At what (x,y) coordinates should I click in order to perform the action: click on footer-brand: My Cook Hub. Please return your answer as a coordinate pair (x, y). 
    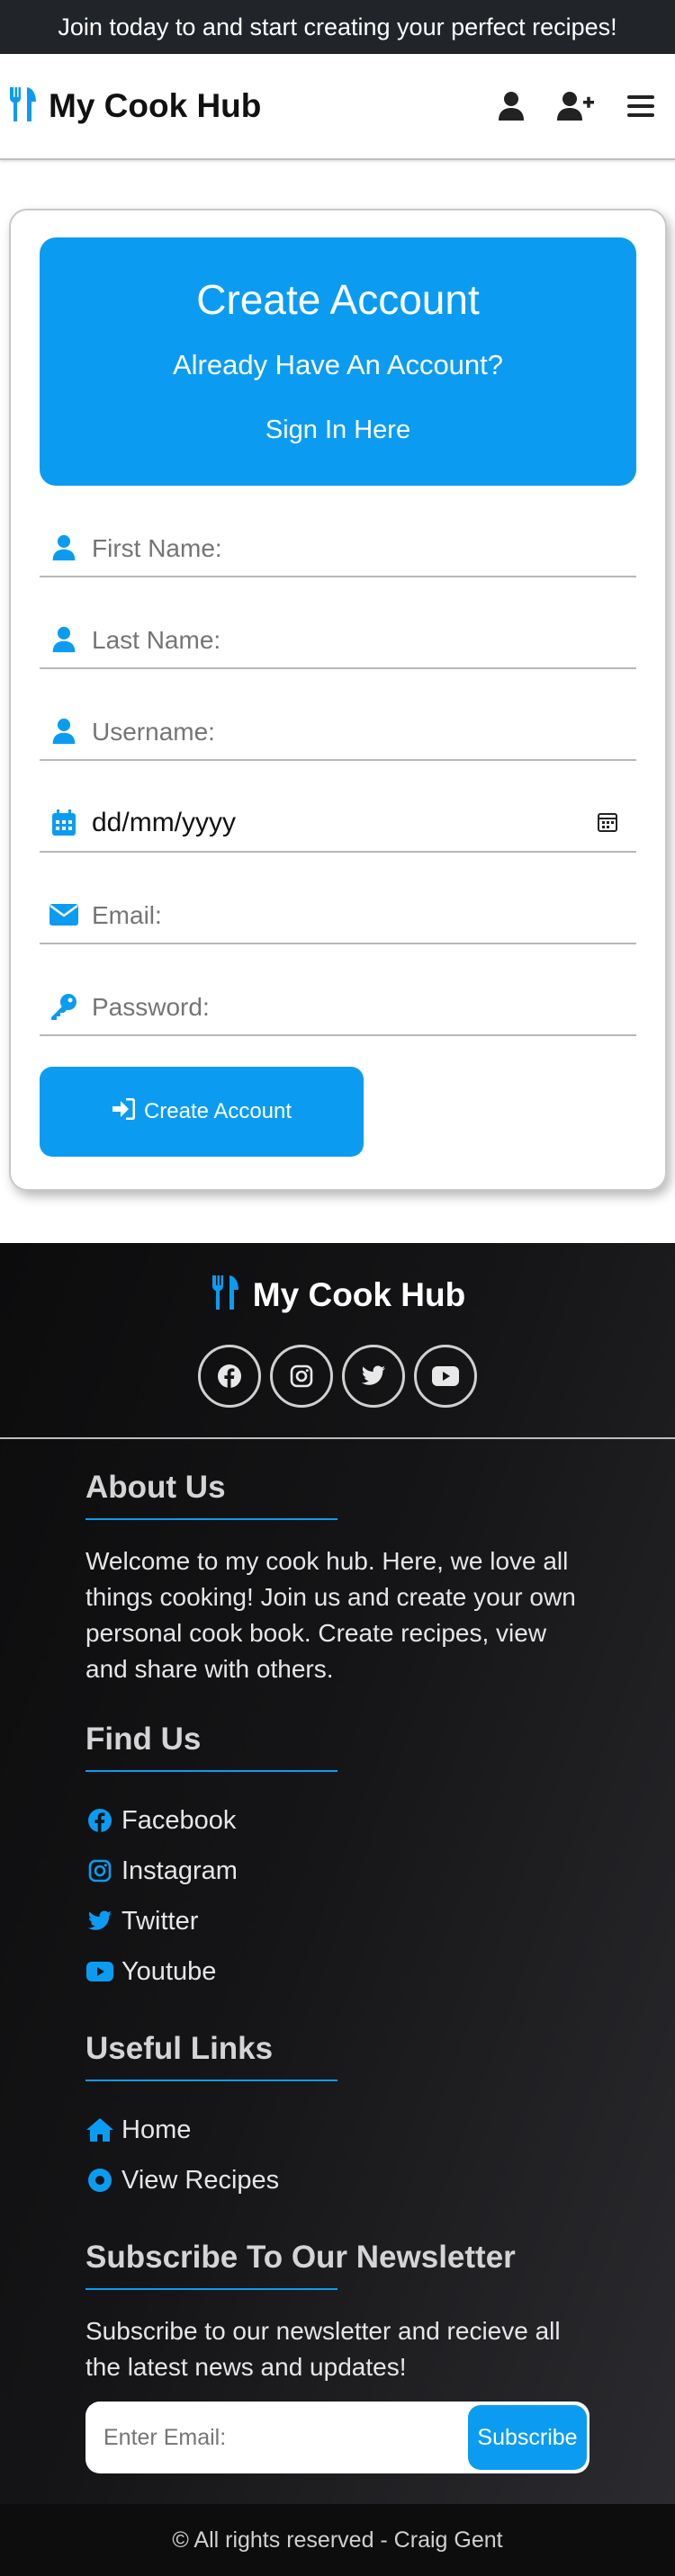
    Looking at the image, I should click on (337, 1295).